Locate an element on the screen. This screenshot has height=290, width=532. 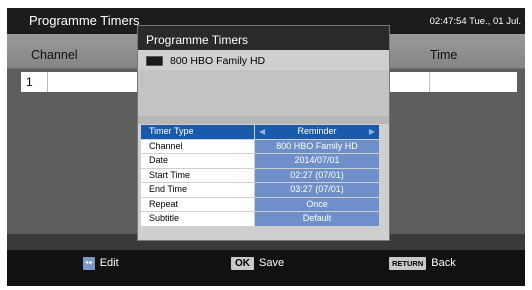
dialog-channel-line: 800 HBO Family HD is located at coordinates (205, 61).